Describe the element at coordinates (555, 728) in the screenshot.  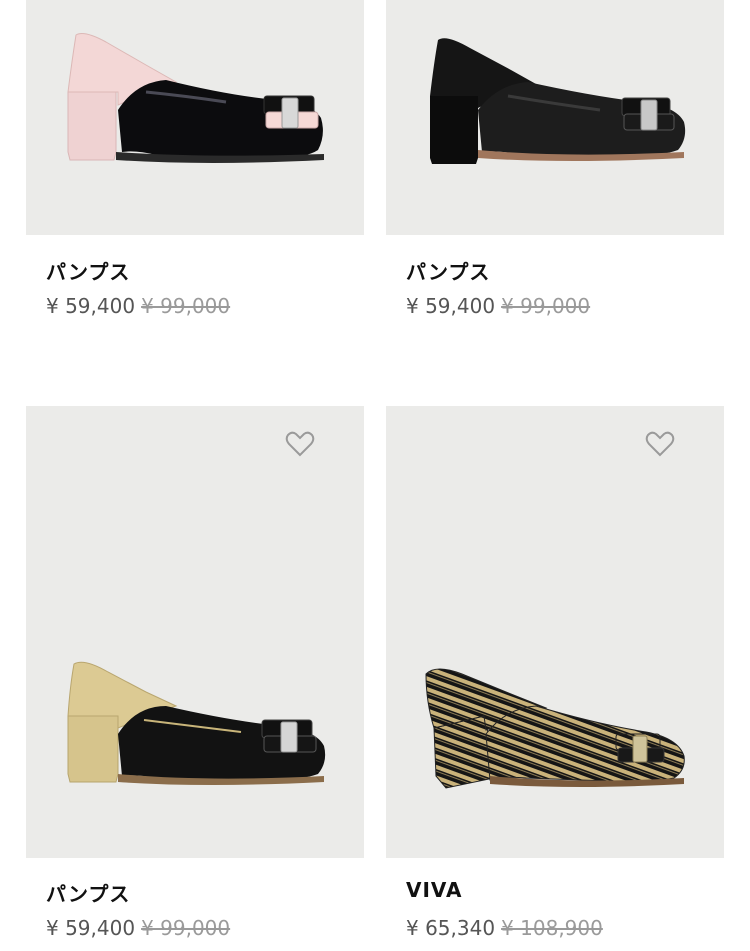
I see `black-gold-striped-pump-image` at that location.